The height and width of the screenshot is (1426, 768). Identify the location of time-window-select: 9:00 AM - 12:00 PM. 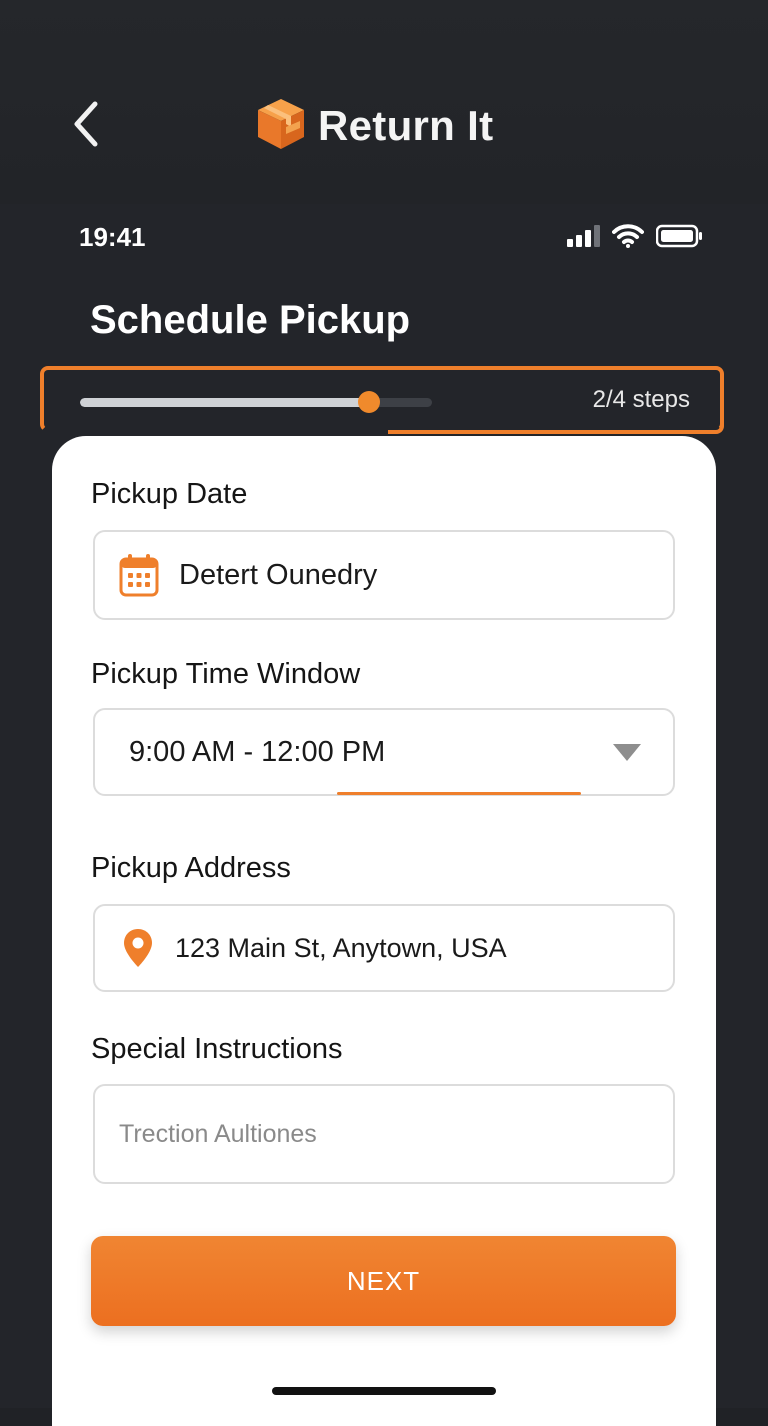
(384, 752).